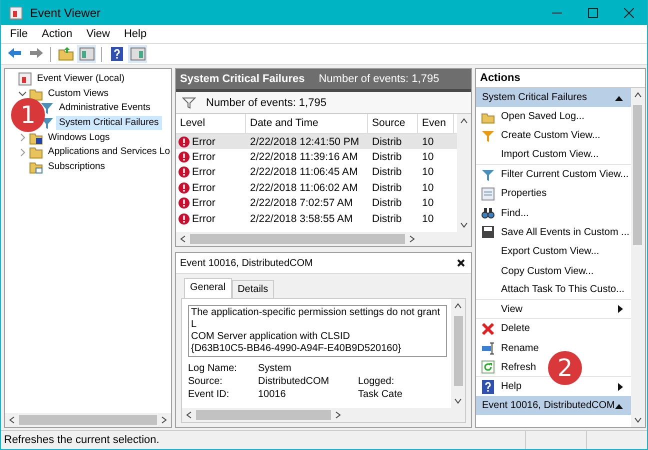 The height and width of the screenshot is (450, 648). Describe the element at coordinates (266, 102) in the screenshot. I see `filter-text: Number of events: 1,795` at that location.